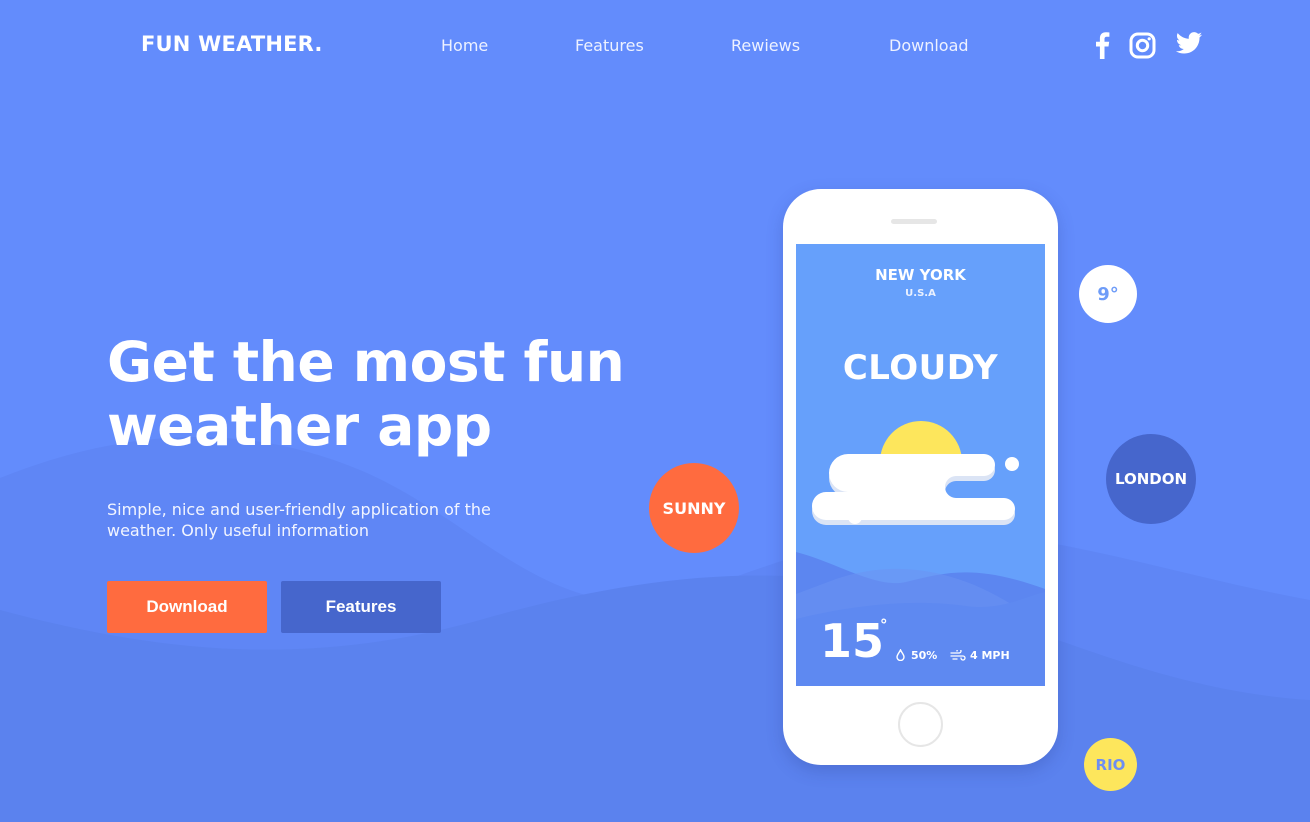 The height and width of the screenshot is (822, 1310). What do you see at coordinates (852, 641) in the screenshot?
I see `temperature-value: 15` at bounding box center [852, 641].